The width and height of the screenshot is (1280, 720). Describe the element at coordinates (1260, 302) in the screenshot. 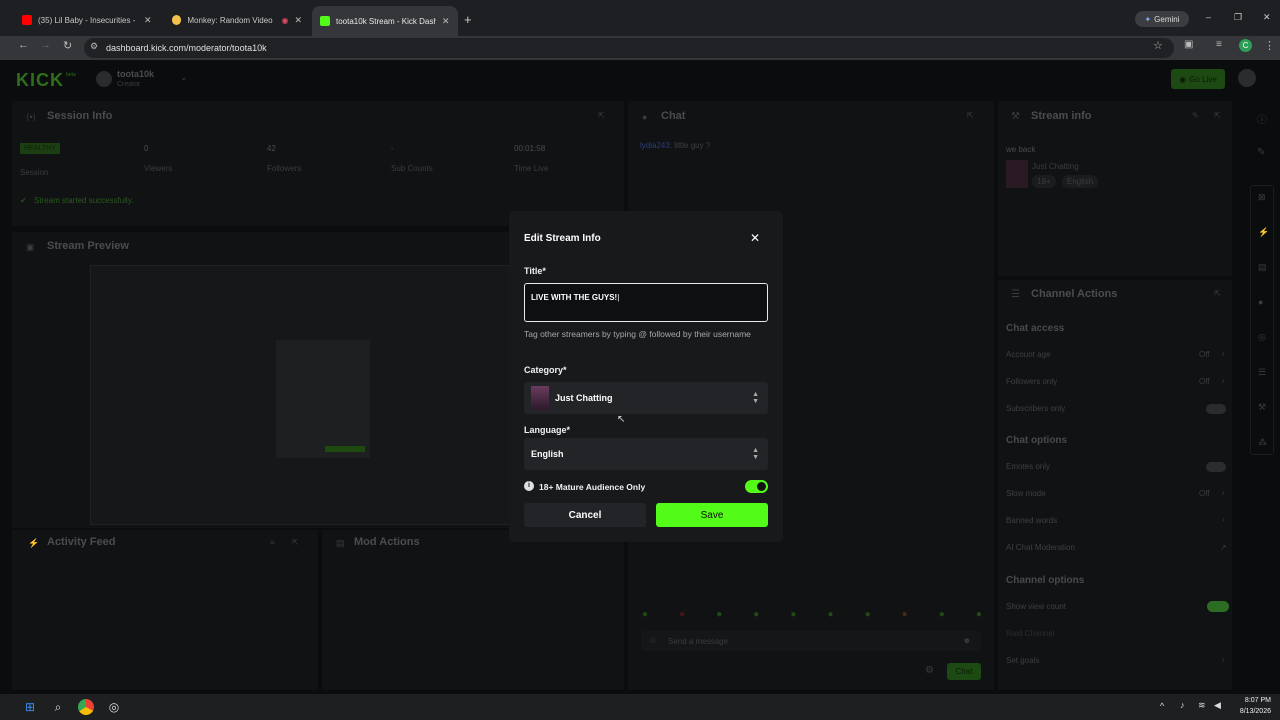

I see `chat-bubble-icon: ●` at that location.